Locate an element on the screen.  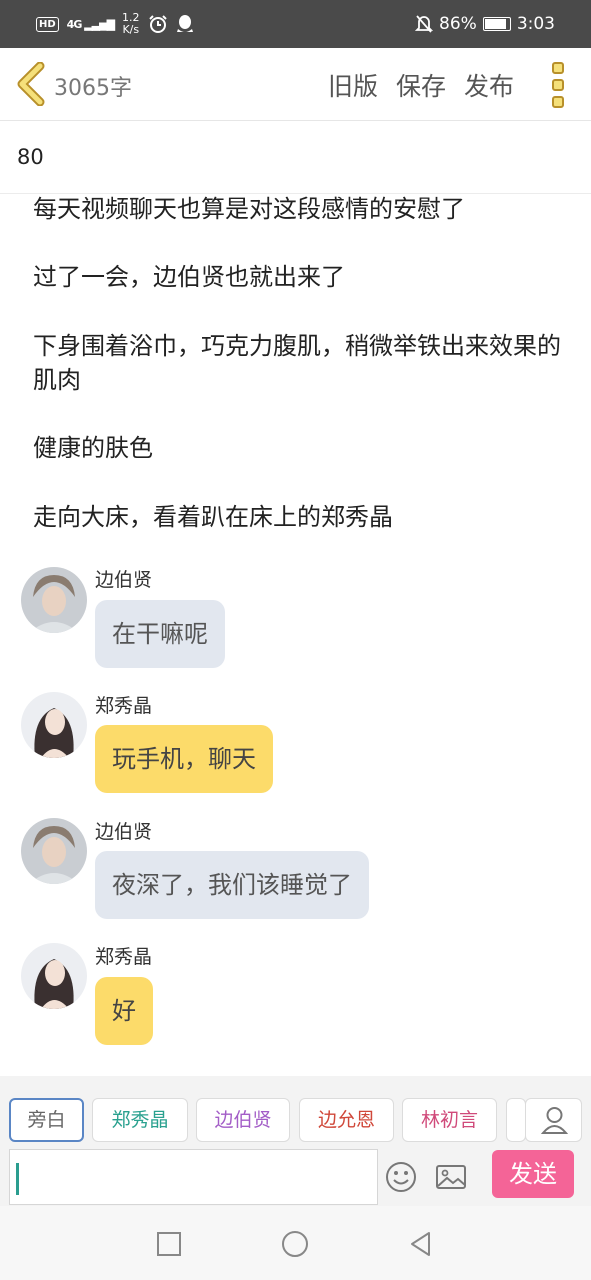
word-count: 3065字 is located at coordinates (93, 88).